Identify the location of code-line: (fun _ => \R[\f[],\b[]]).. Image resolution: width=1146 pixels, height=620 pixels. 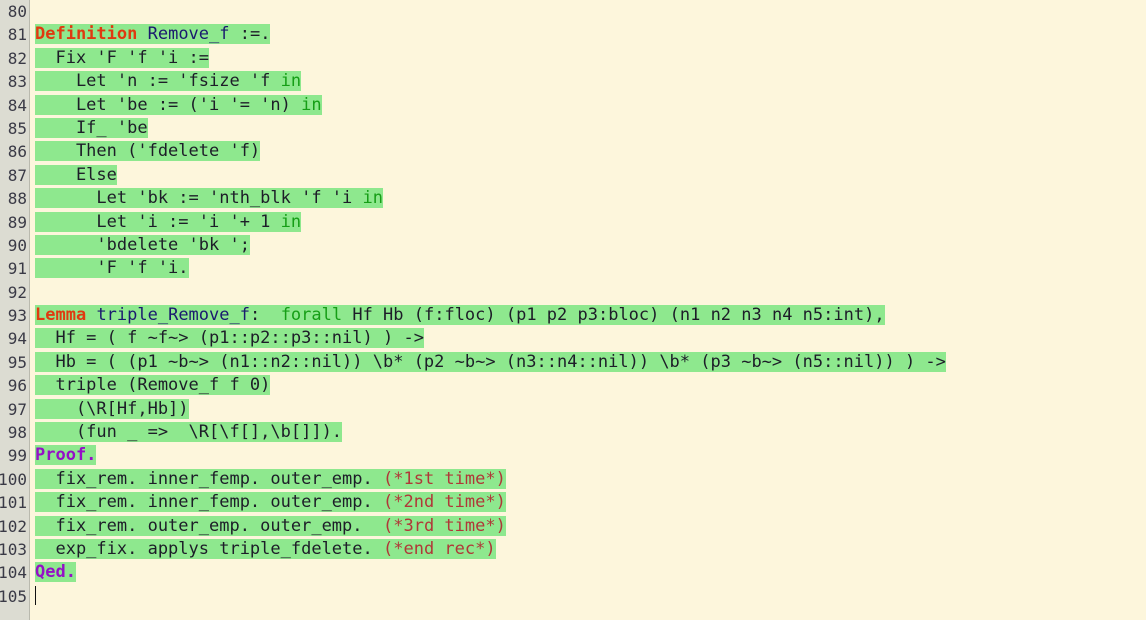
(590, 432).